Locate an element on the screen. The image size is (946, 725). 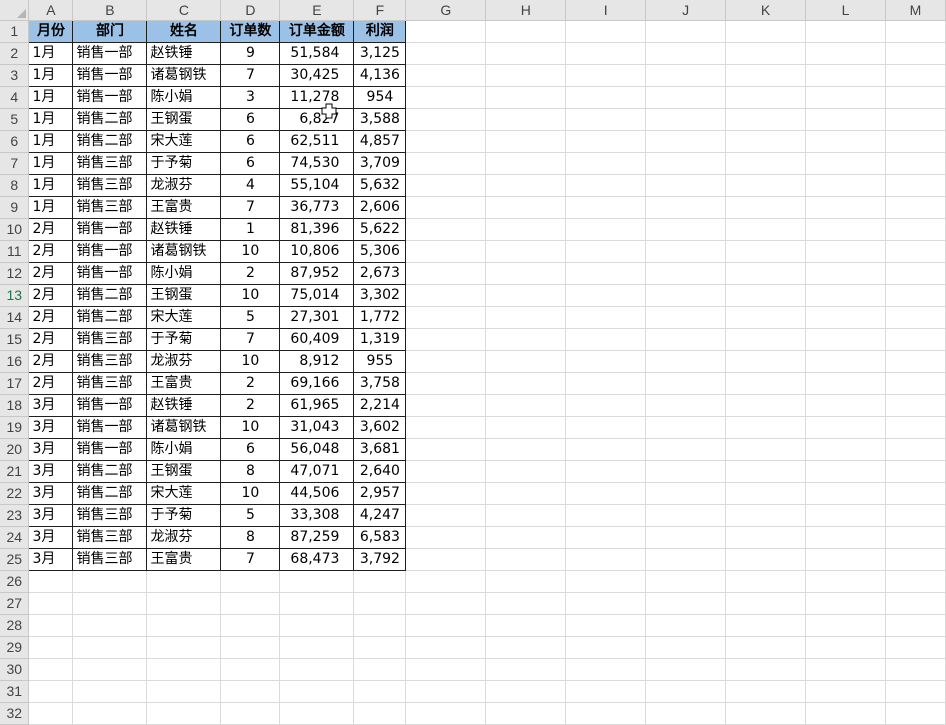
order-amount-cell: 27,301 is located at coordinates (317, 317).